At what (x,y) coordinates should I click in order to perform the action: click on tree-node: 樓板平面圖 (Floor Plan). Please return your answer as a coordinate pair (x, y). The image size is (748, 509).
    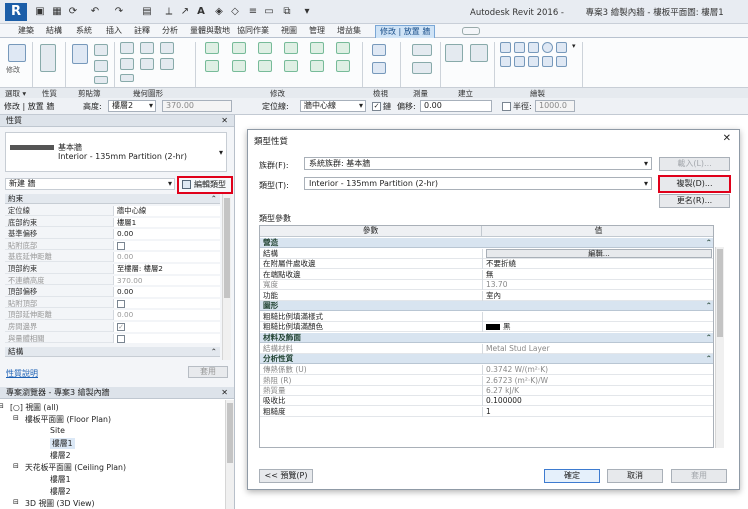
    Looking at the image, I should click on (68, 419).